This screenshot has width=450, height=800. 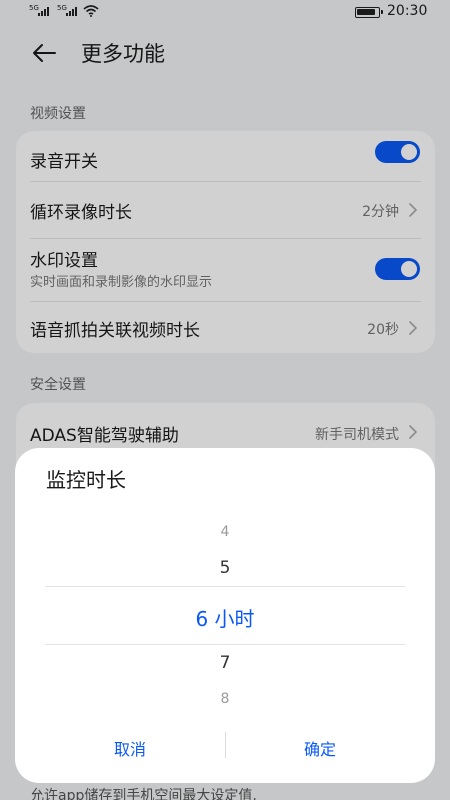 I want to click on button-separator, so click(x=225, y=745).